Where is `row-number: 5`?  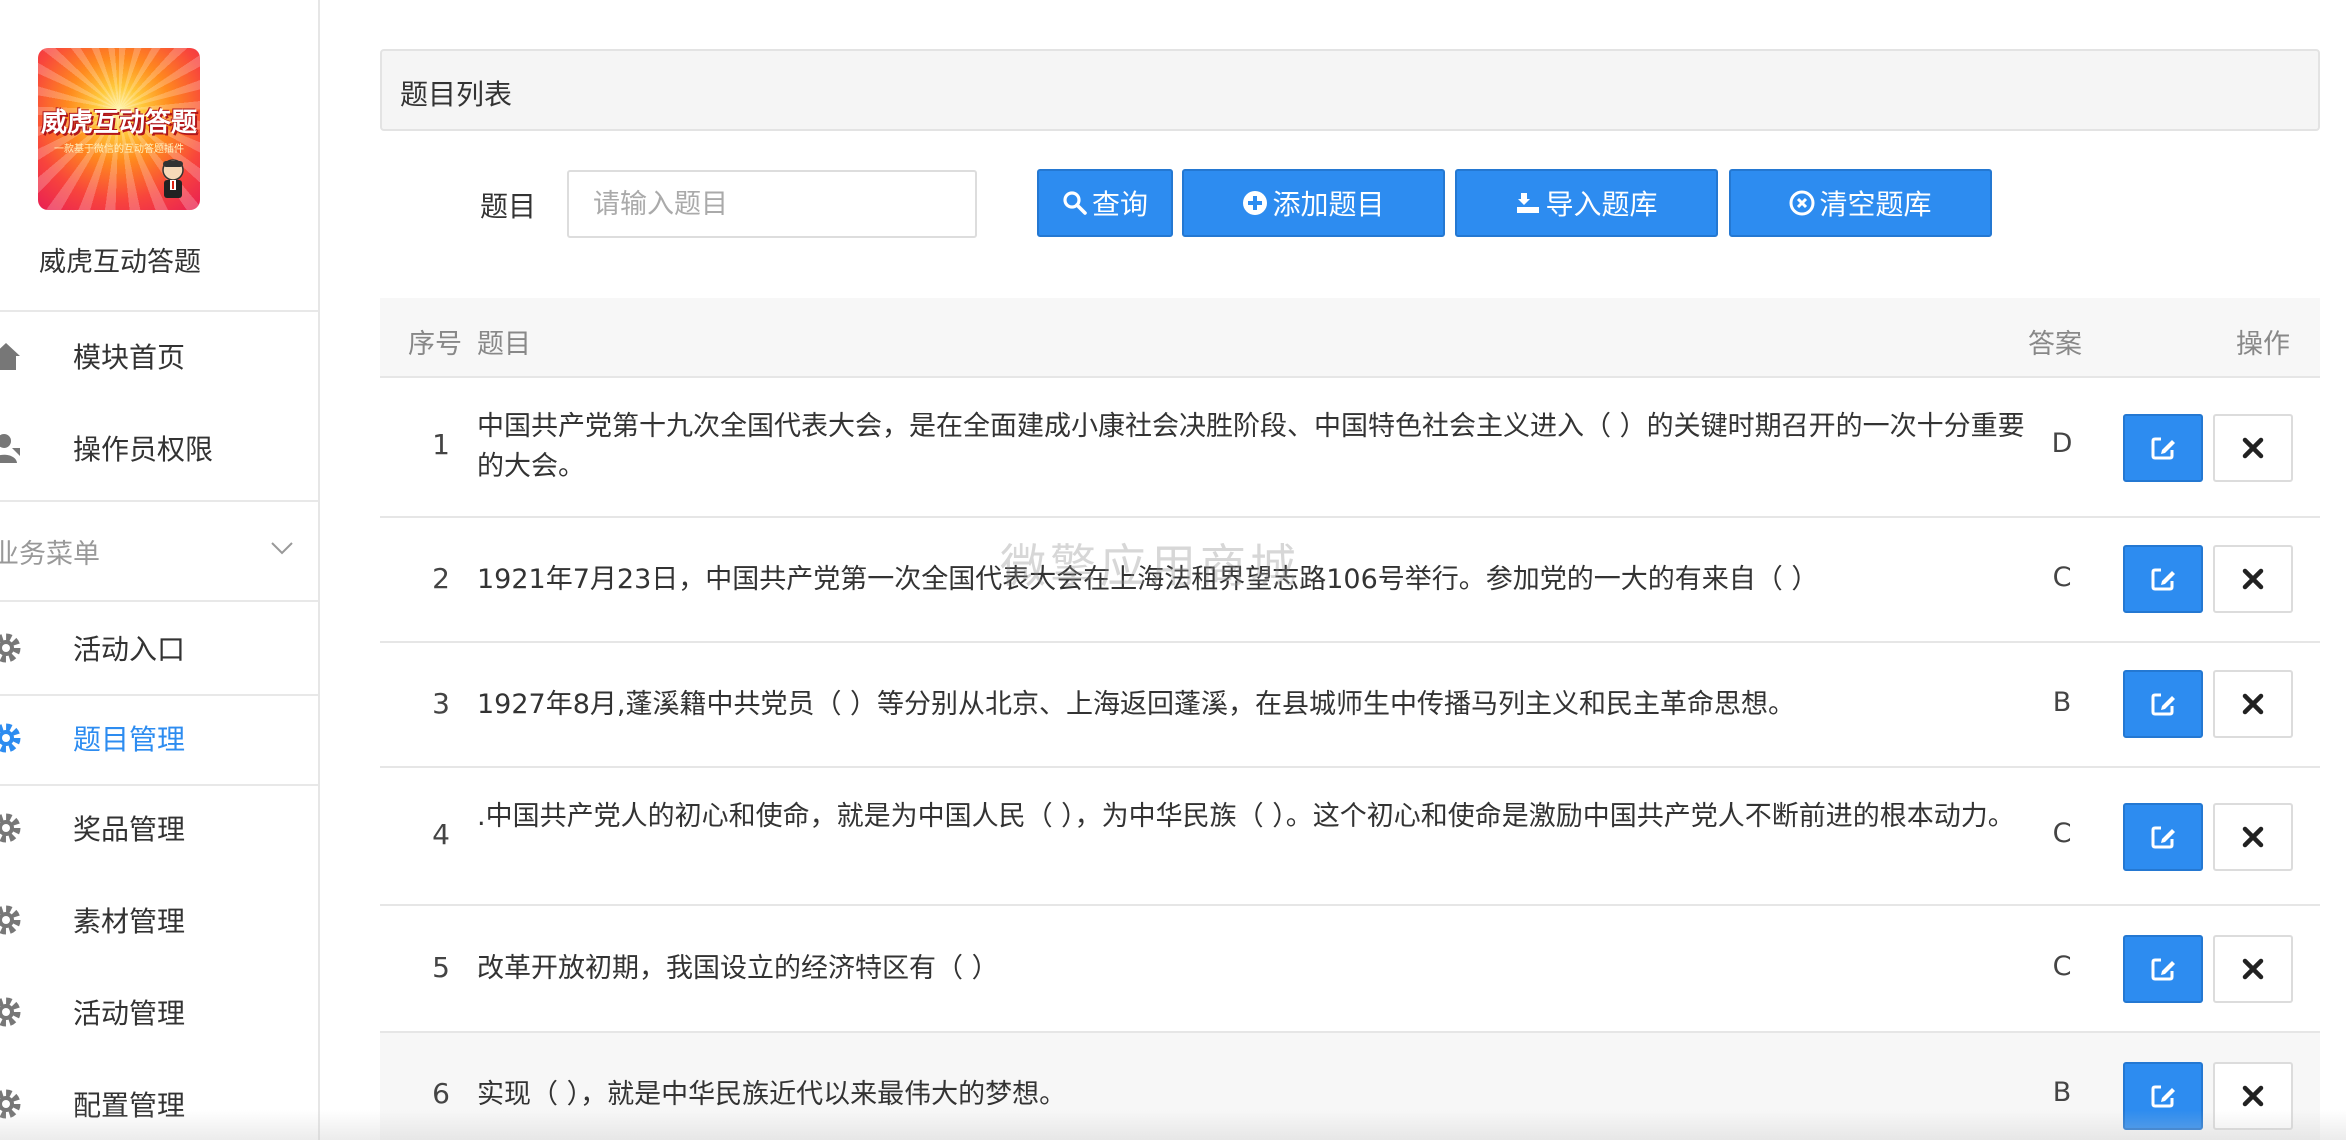
row-number: 5 is located at coordinates (441, 967).